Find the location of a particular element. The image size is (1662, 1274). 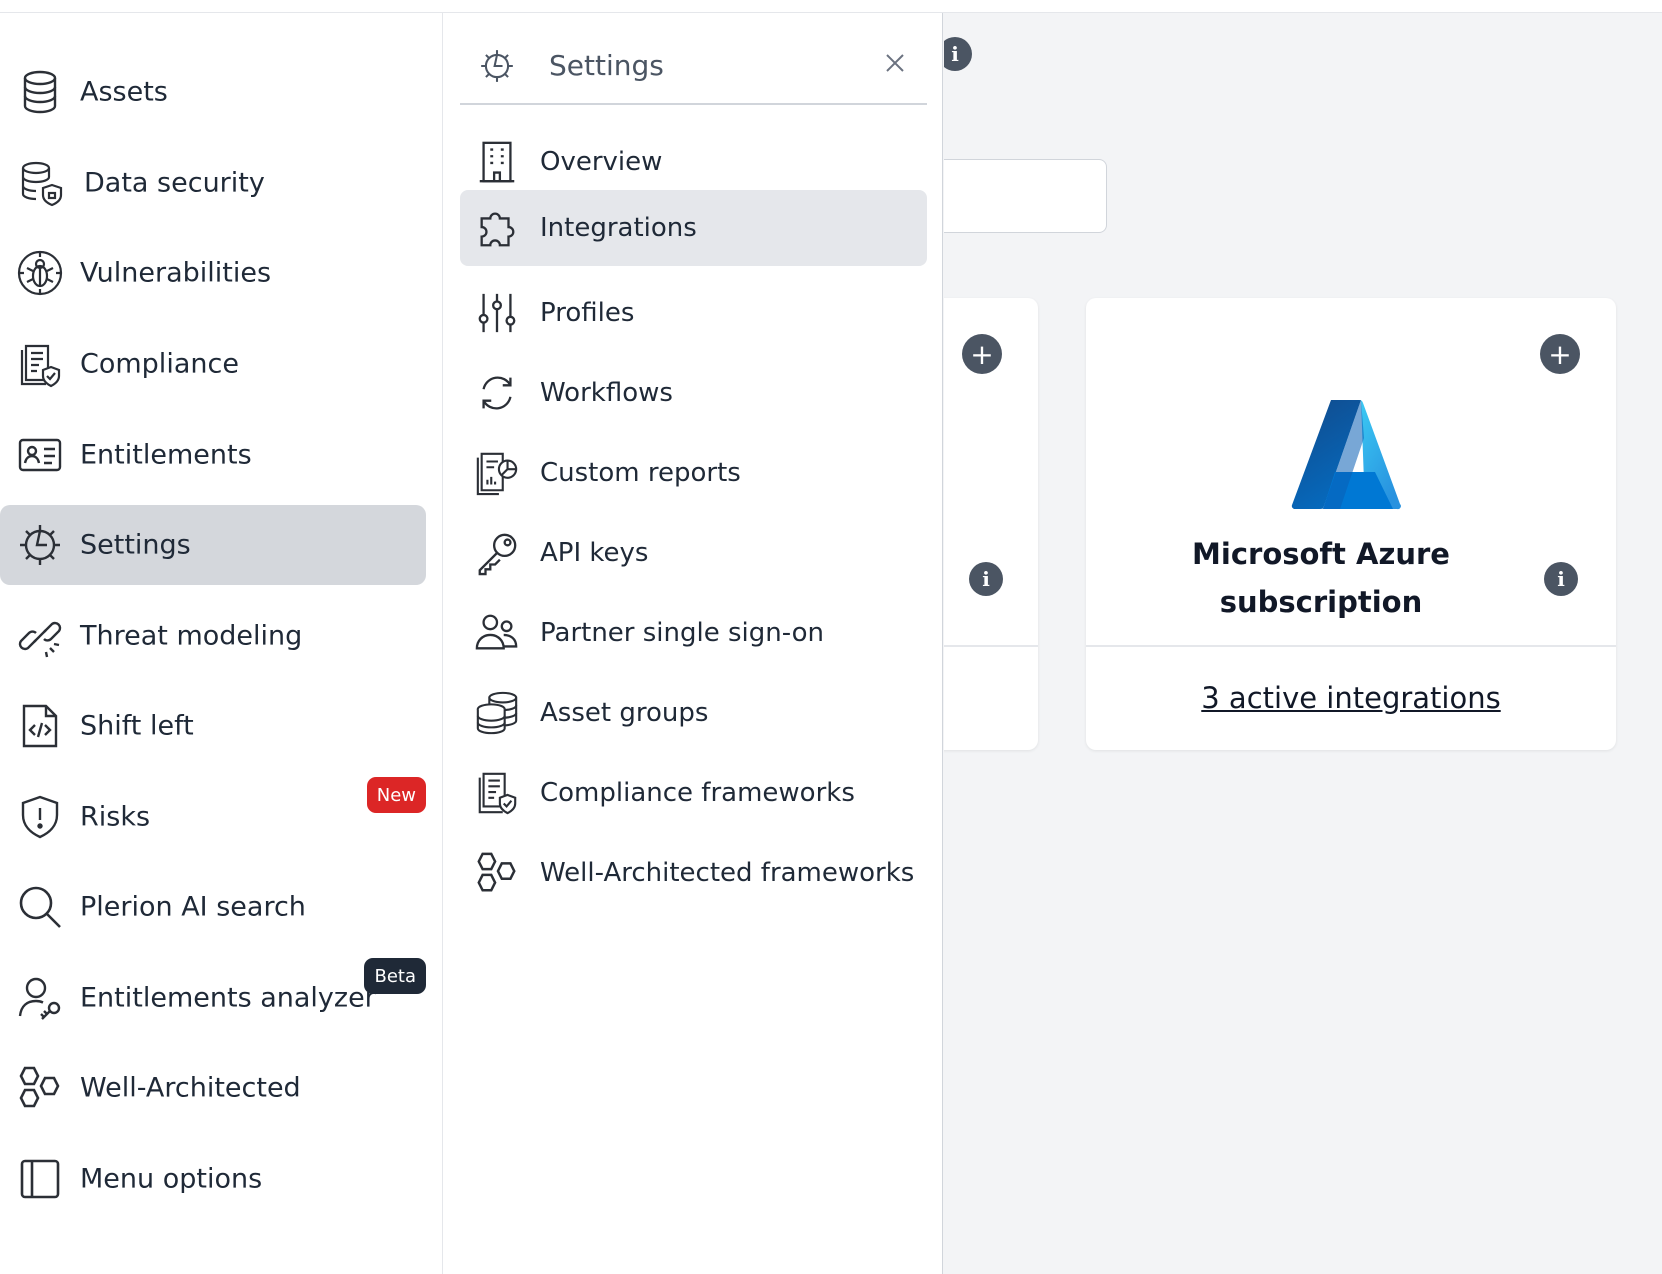

card-title-line2: subscription is located at coordinates (1321, 602).